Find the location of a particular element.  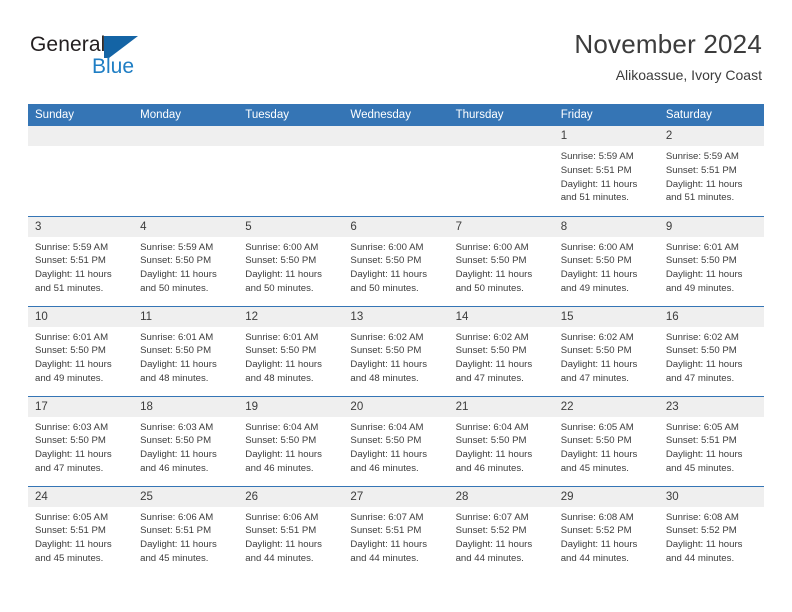

day-number: 13 is located at coordinates (396, 316).